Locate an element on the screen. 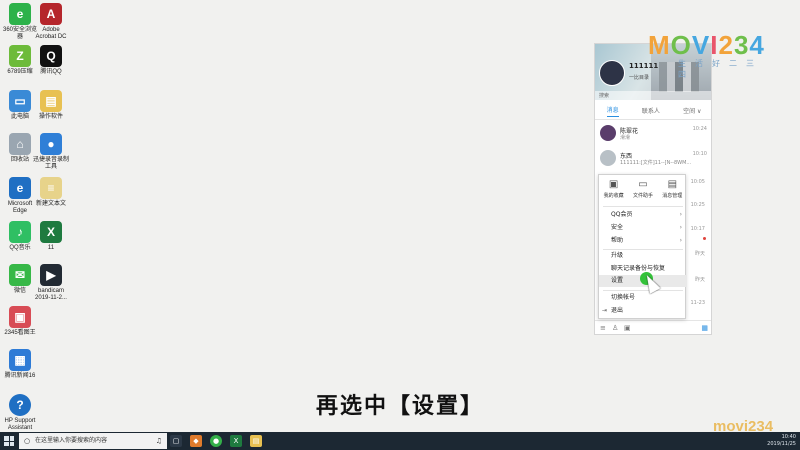  browser-icon: e is located at coordinates (20, 14).